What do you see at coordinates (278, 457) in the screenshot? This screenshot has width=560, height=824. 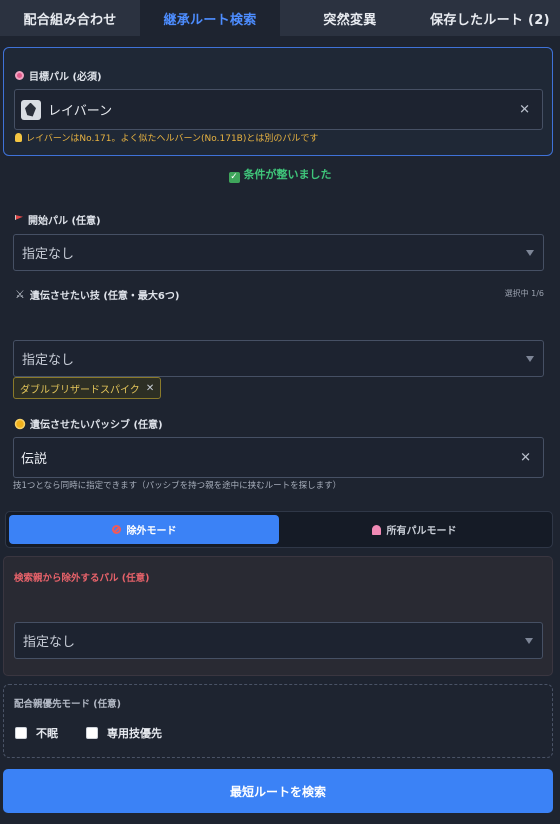 I see `passive-input: 伝説 ✕` at bounding box center [278, 457].